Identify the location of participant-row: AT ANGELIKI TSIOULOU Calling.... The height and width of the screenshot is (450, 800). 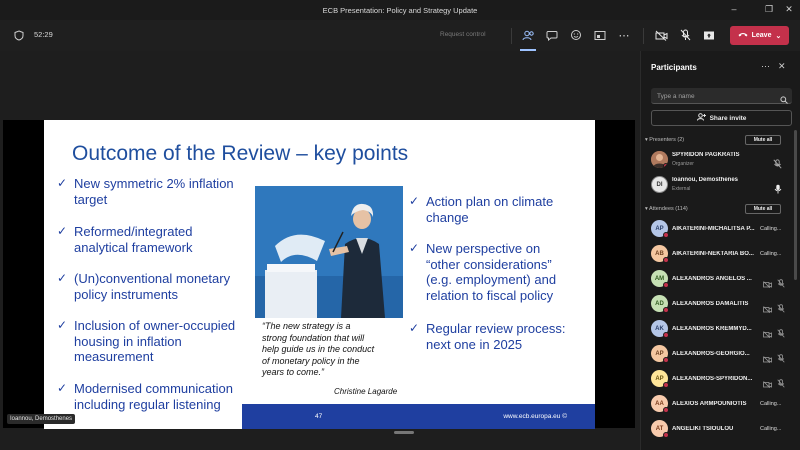
(716, 427).